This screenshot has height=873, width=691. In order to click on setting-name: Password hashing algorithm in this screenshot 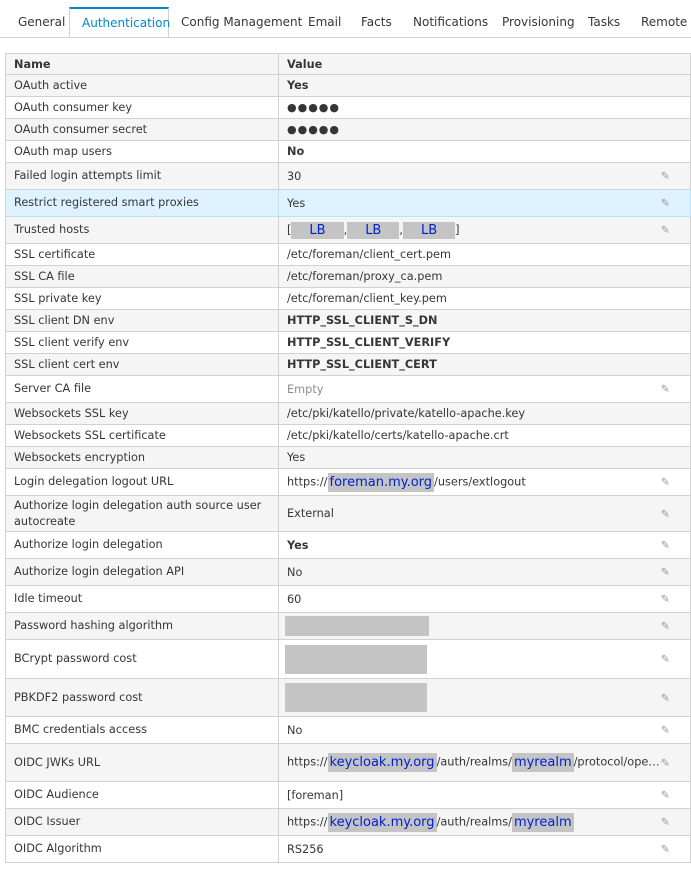, I will do `click(142, 626)`.